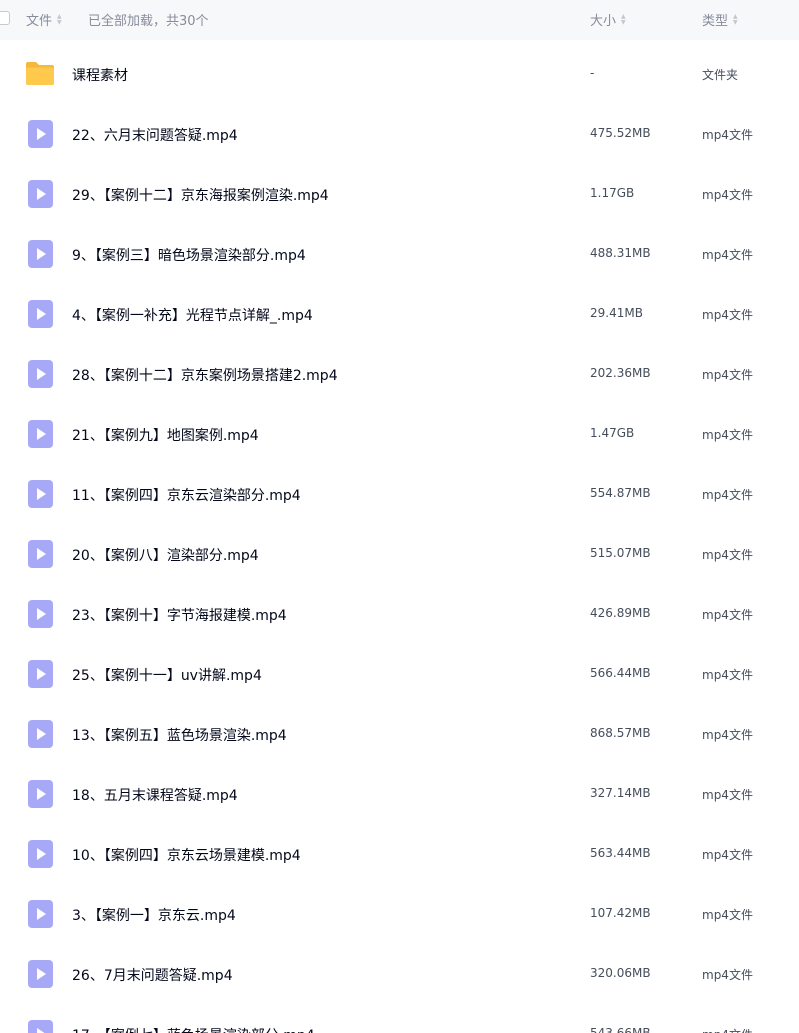  What do you see at coordinates (620, 853) in the screenshot?
I see `file-size: 563.44MB` at bounding box center [620, 853].